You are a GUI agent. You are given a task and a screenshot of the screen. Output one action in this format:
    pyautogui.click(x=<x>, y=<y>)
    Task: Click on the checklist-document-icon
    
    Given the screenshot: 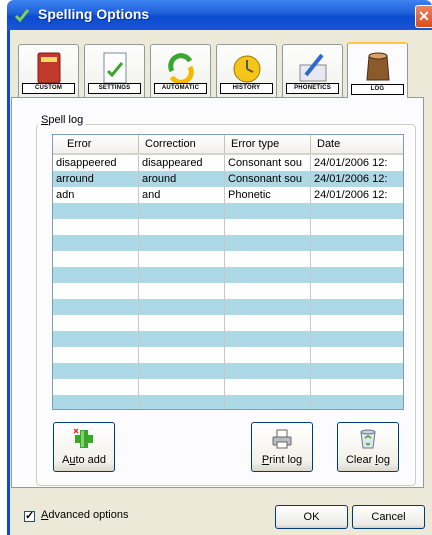 What is the action you would take?
    pyautogui.click(x=115, y=68)
    